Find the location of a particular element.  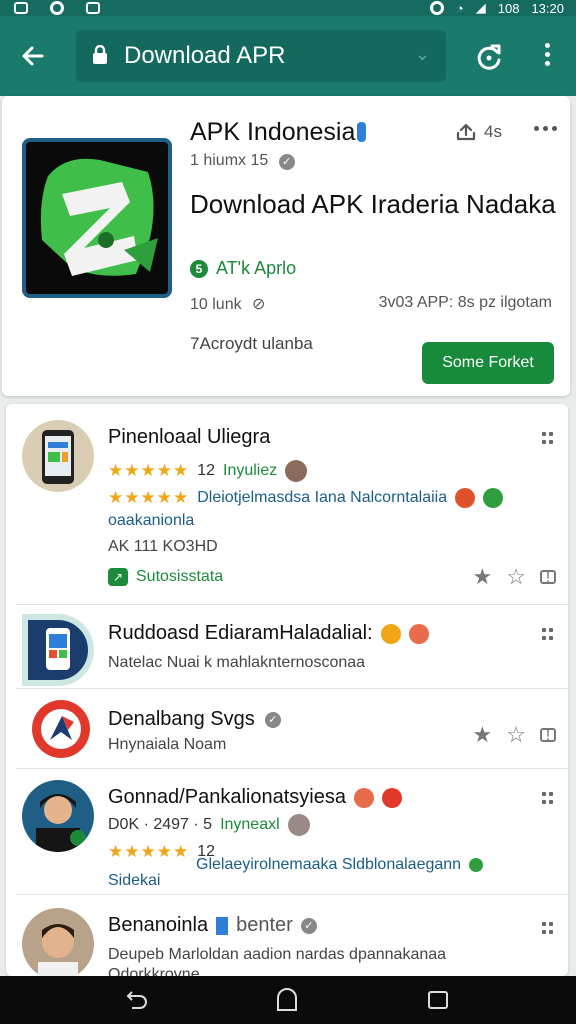

refresh-button is located at coordinates (489, 57).